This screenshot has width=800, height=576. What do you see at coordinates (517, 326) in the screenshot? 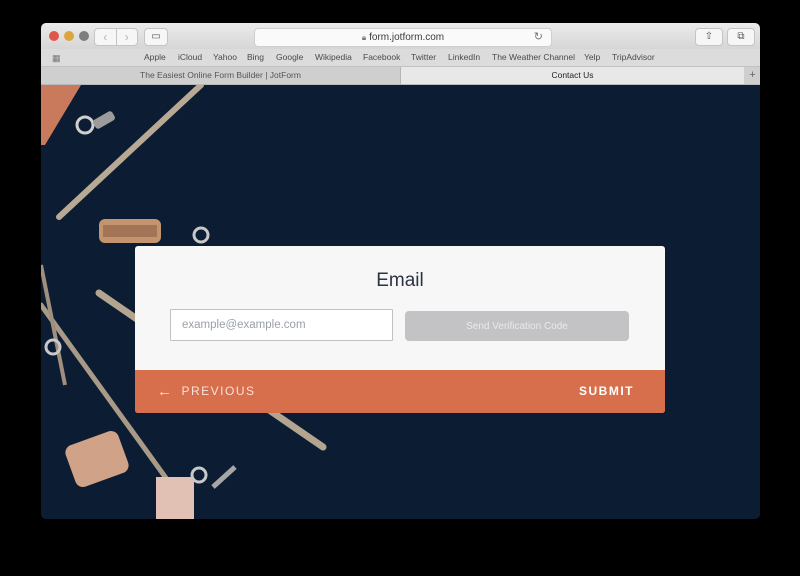
I see `send-verification-code-button: Send Verification Code` at bounding box center [517, 326].